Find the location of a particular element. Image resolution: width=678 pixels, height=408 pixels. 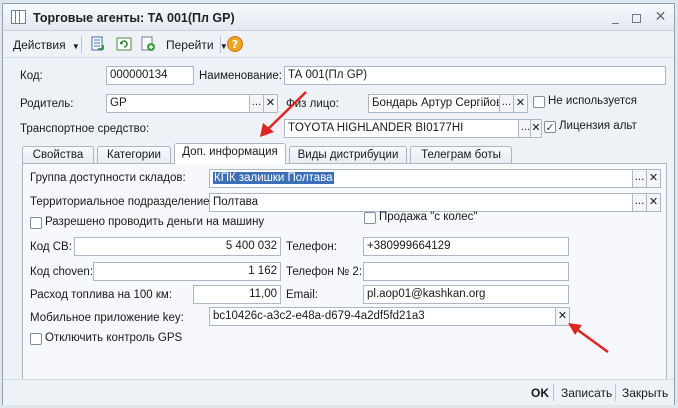

arrow-to-tab-icon is located at coordinates (283, 114).